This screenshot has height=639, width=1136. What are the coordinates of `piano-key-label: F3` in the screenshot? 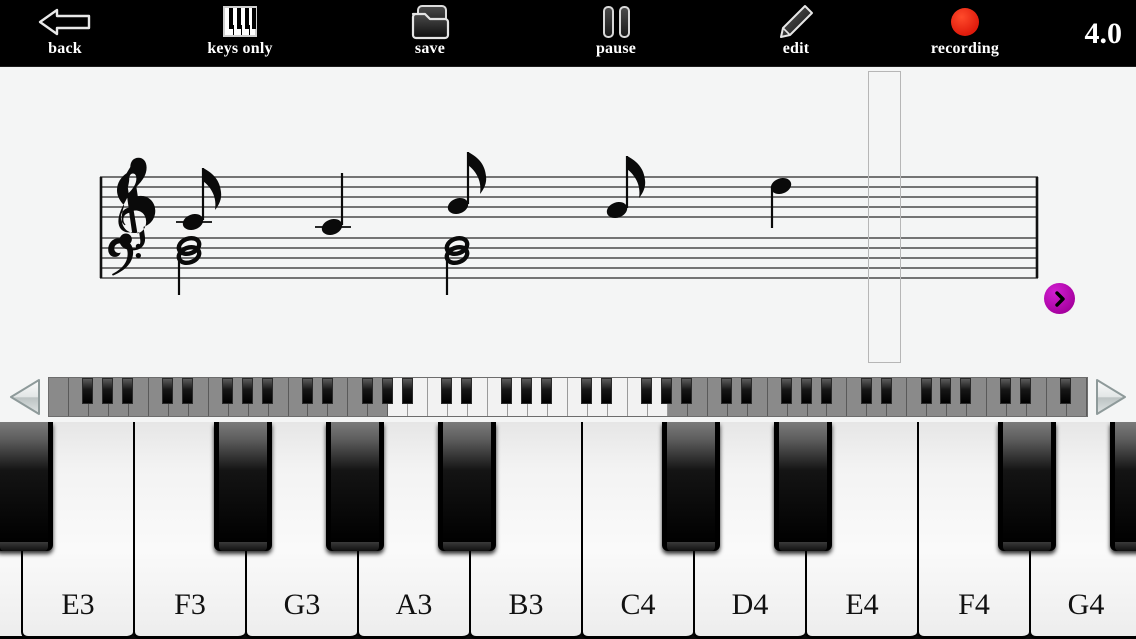 It's located at (190, 604).